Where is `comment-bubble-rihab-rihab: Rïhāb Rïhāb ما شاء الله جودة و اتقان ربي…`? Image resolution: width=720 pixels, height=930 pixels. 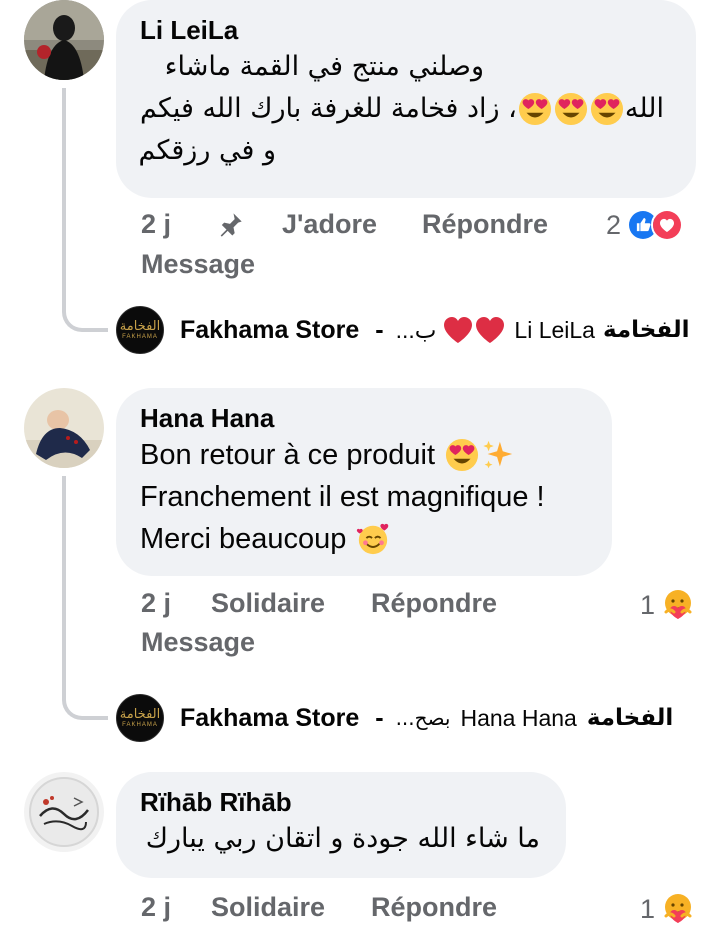
comment-bubble-rihab-rihab: Rïhāb Rïhāb ما شاء الله جودة و اتقان ربي… is located at coordinates (341, 825).